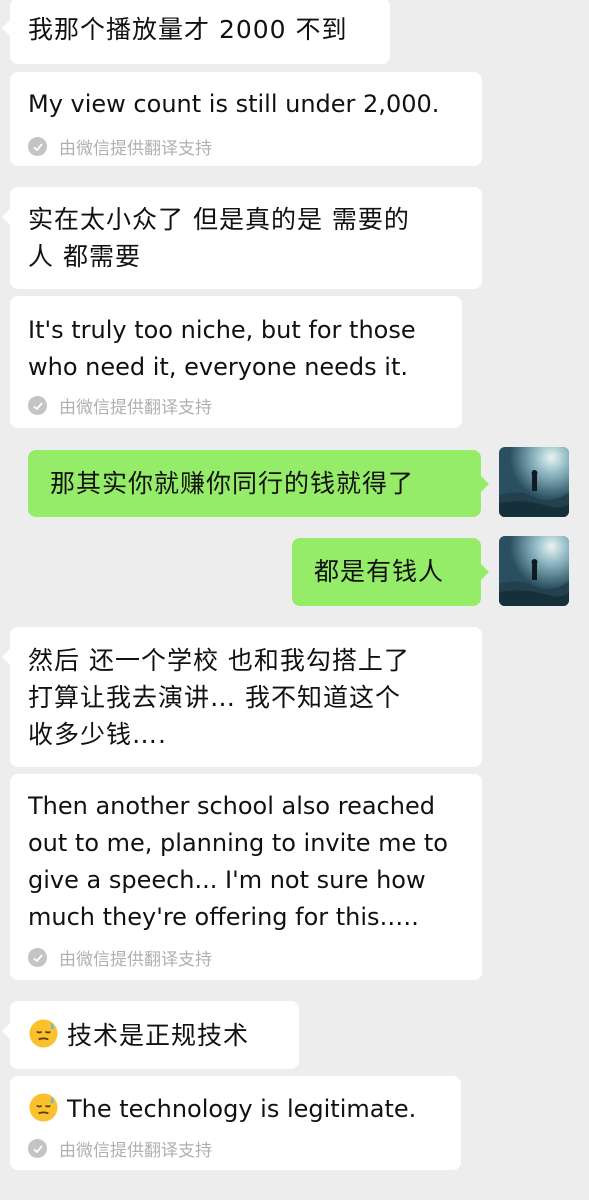 Image resolution: width=589 pixels, height=1200 pixels. What do you see at coordinates (219, 238) in the screenshot?
I see `message-text: 实在太小众了 但是真的是 需要的 人 都需要` at bounding box center [219, 238].